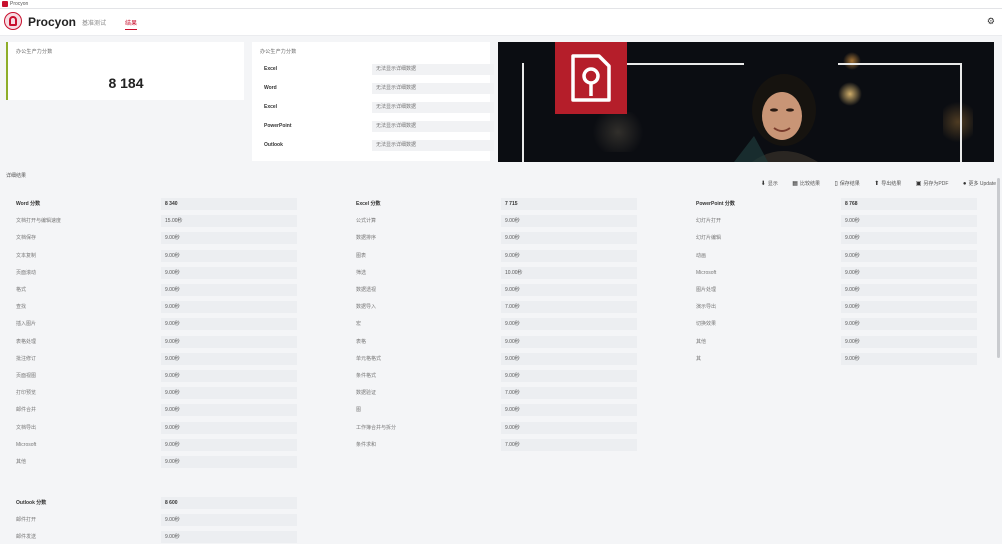 This screenshot has height=544, width=1002. Describe the element at coordinates (368, 204) in the screenshot. I see `column-header: Excel 分数` at that location.